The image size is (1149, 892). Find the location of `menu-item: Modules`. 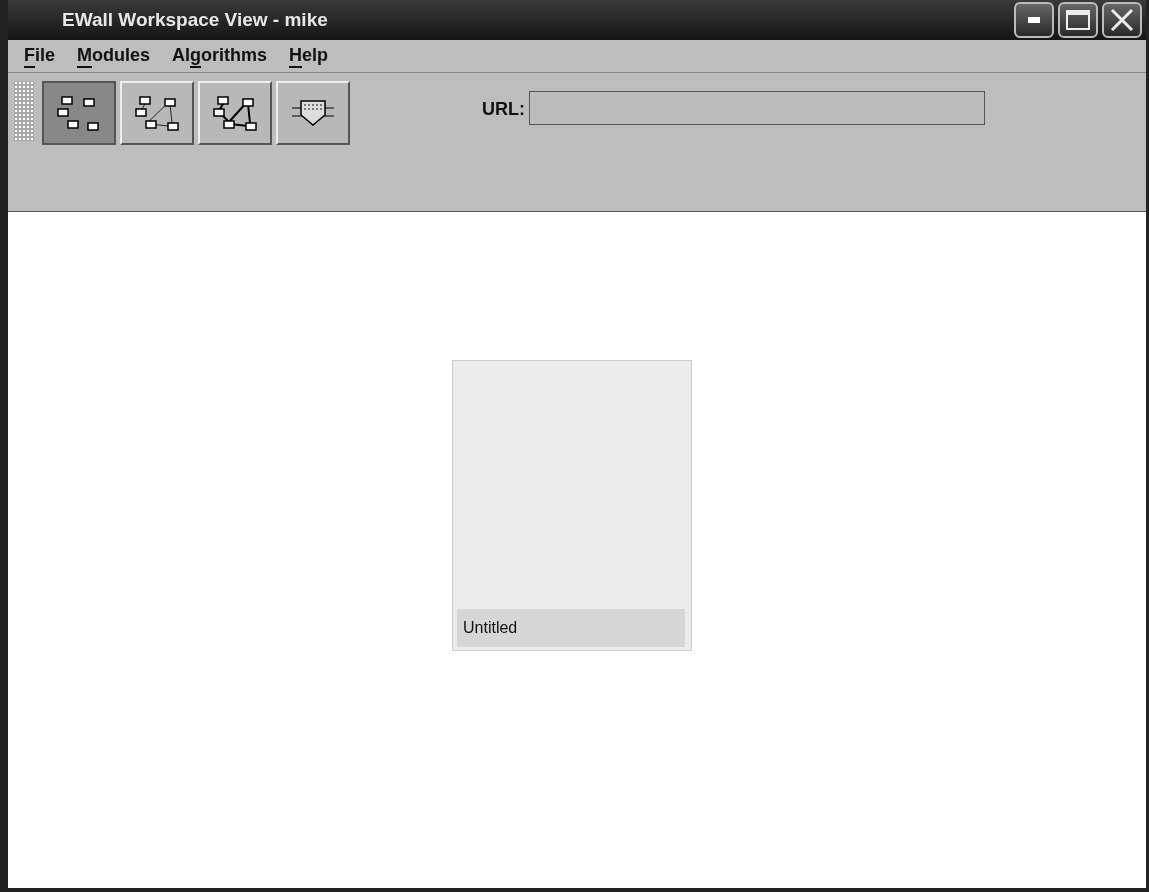

menu-item: Modules is located at coordinates (114, 56).